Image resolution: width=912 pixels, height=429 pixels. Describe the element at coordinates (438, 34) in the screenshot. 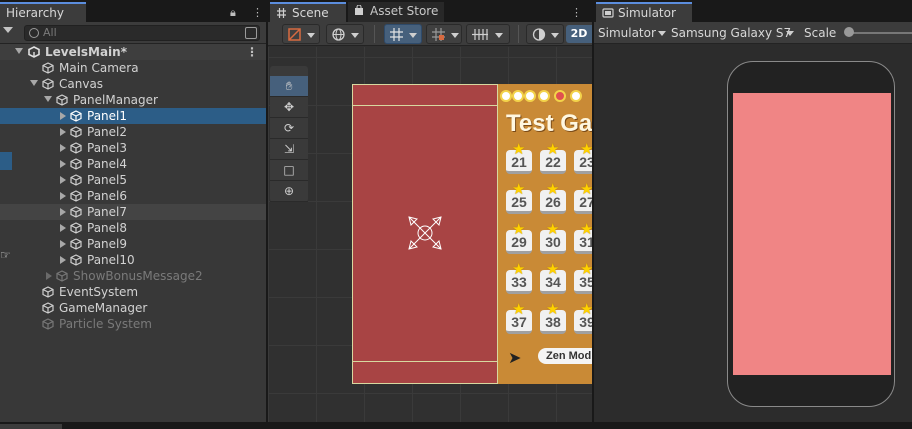

I see `snap-increment-icon` at that location.